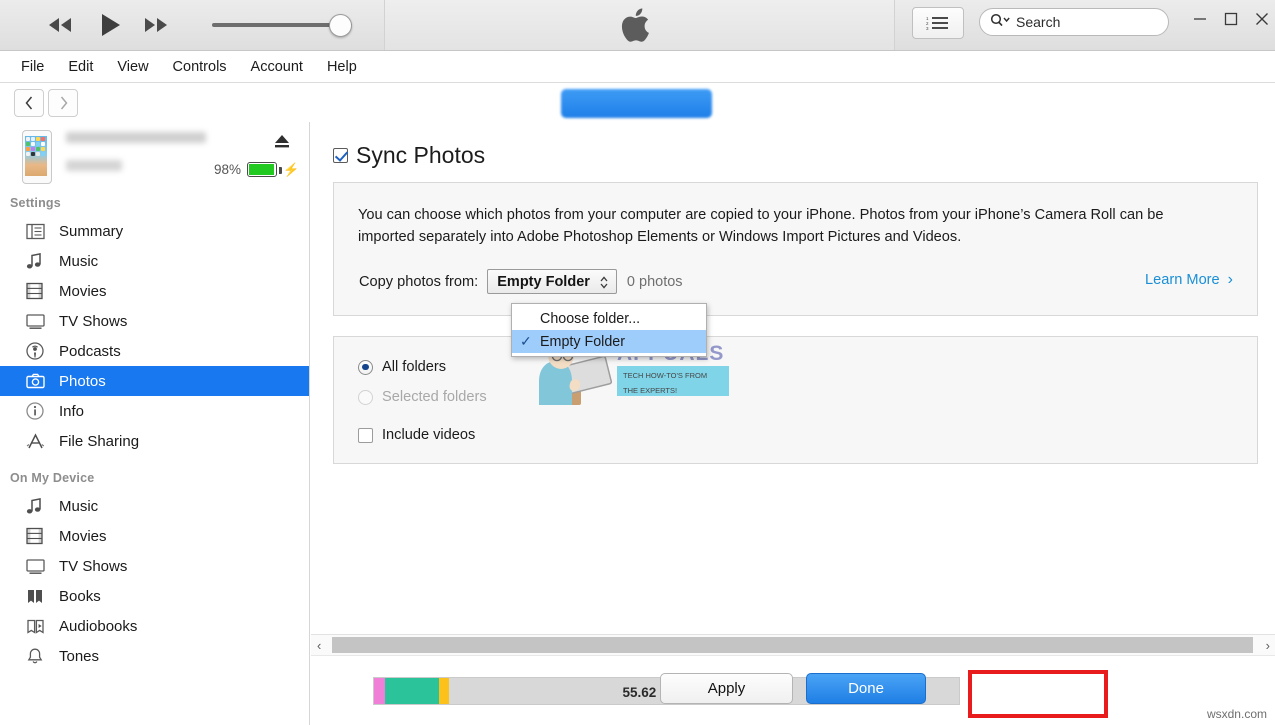  What do you see at coordinates (110, 25) in the screenshot?
I see `play-icon` at bounding box center [110, 25].